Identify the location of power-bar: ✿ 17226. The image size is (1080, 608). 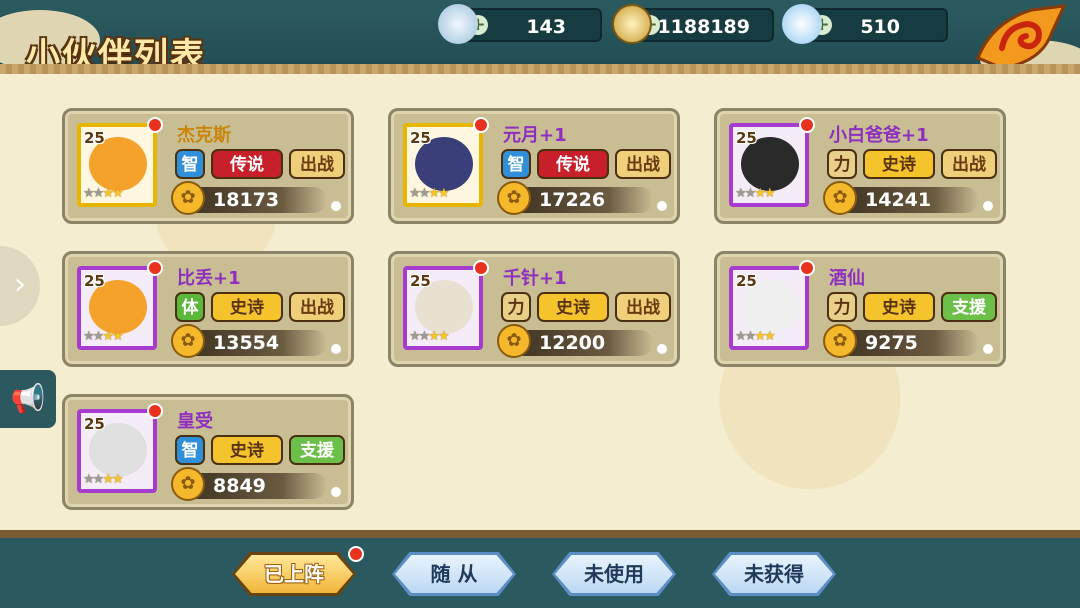
(575, 198).